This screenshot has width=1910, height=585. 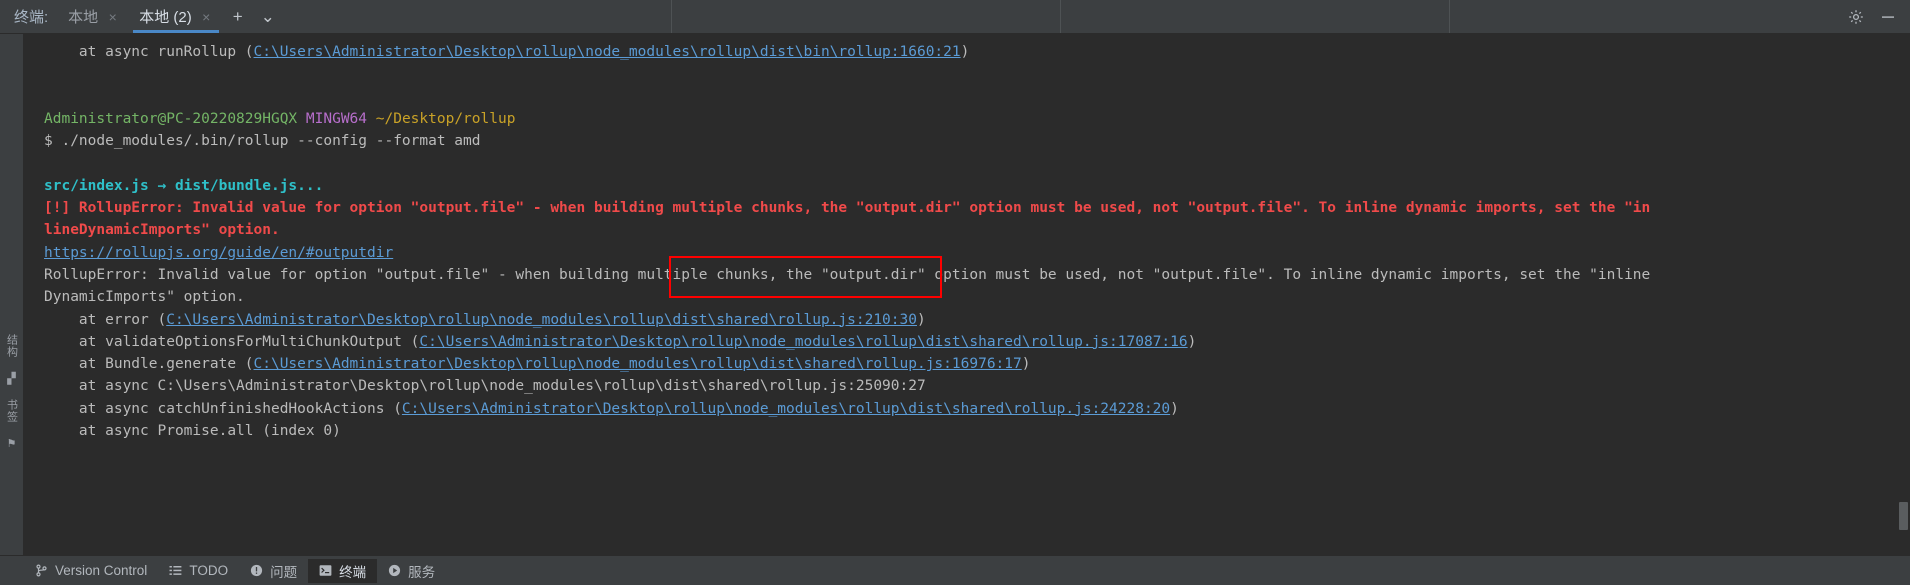 What do you see at coordinates (1888, 17) in the screenshot?
I see `minimize-icon` at bounding box center [1888, 17].